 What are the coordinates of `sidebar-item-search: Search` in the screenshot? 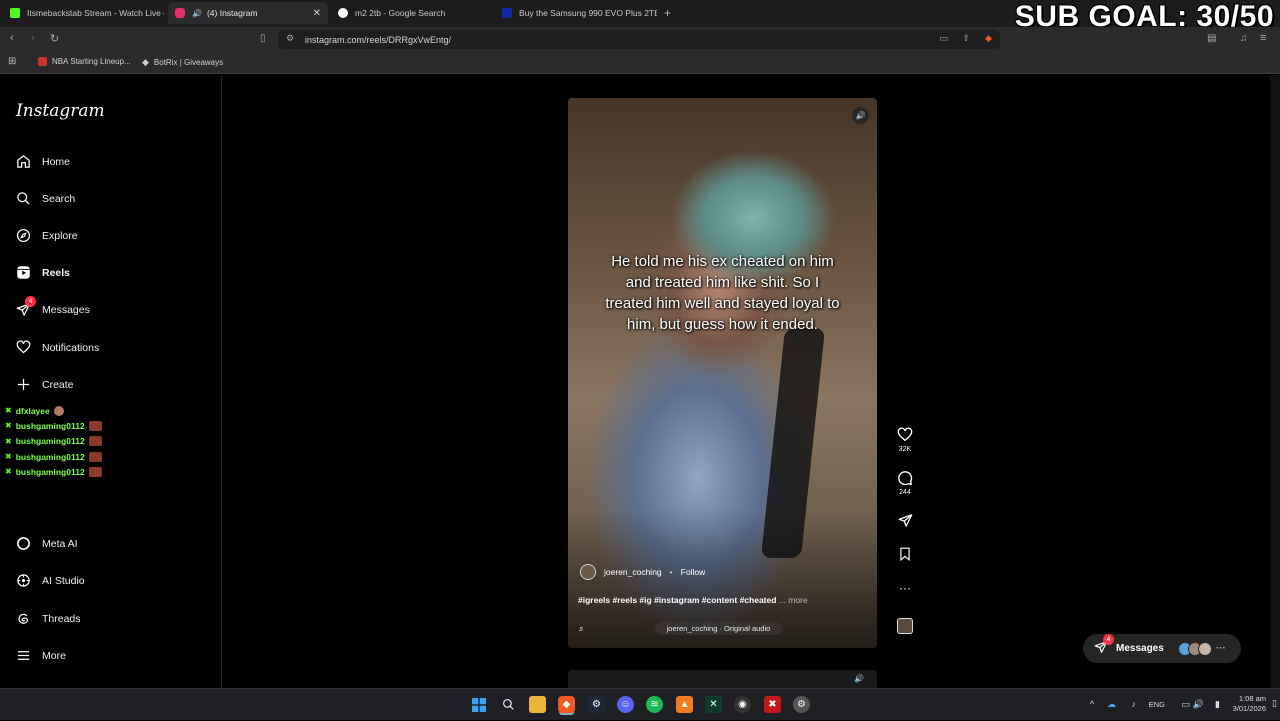 It's located at (45, 198).